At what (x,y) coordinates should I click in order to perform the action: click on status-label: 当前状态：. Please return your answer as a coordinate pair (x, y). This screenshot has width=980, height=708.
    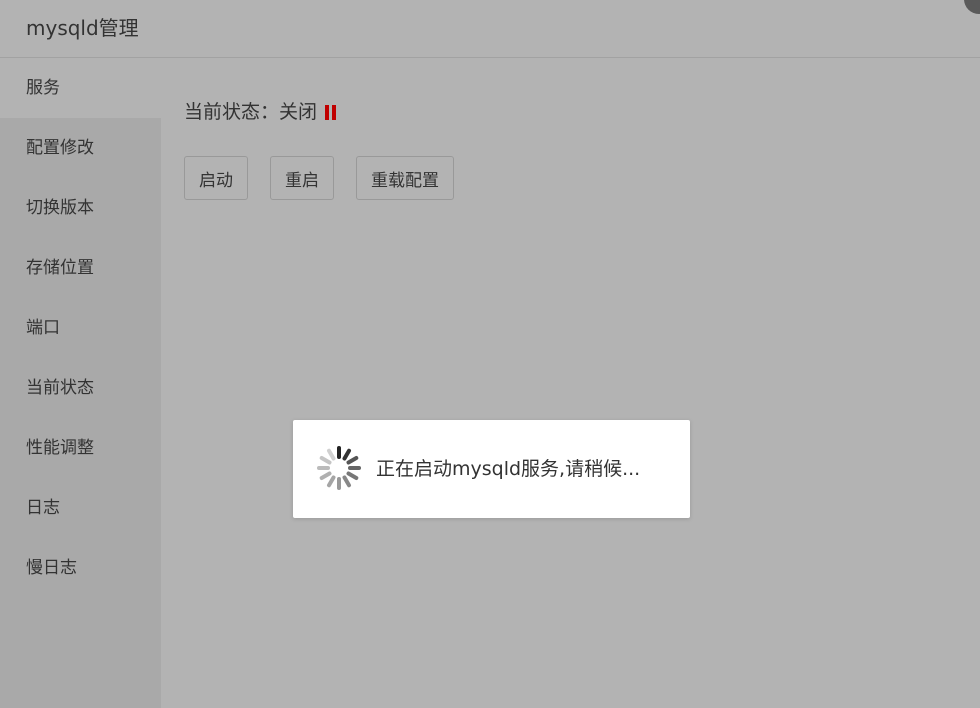
    Looking at the image, I should click on (232, 112).